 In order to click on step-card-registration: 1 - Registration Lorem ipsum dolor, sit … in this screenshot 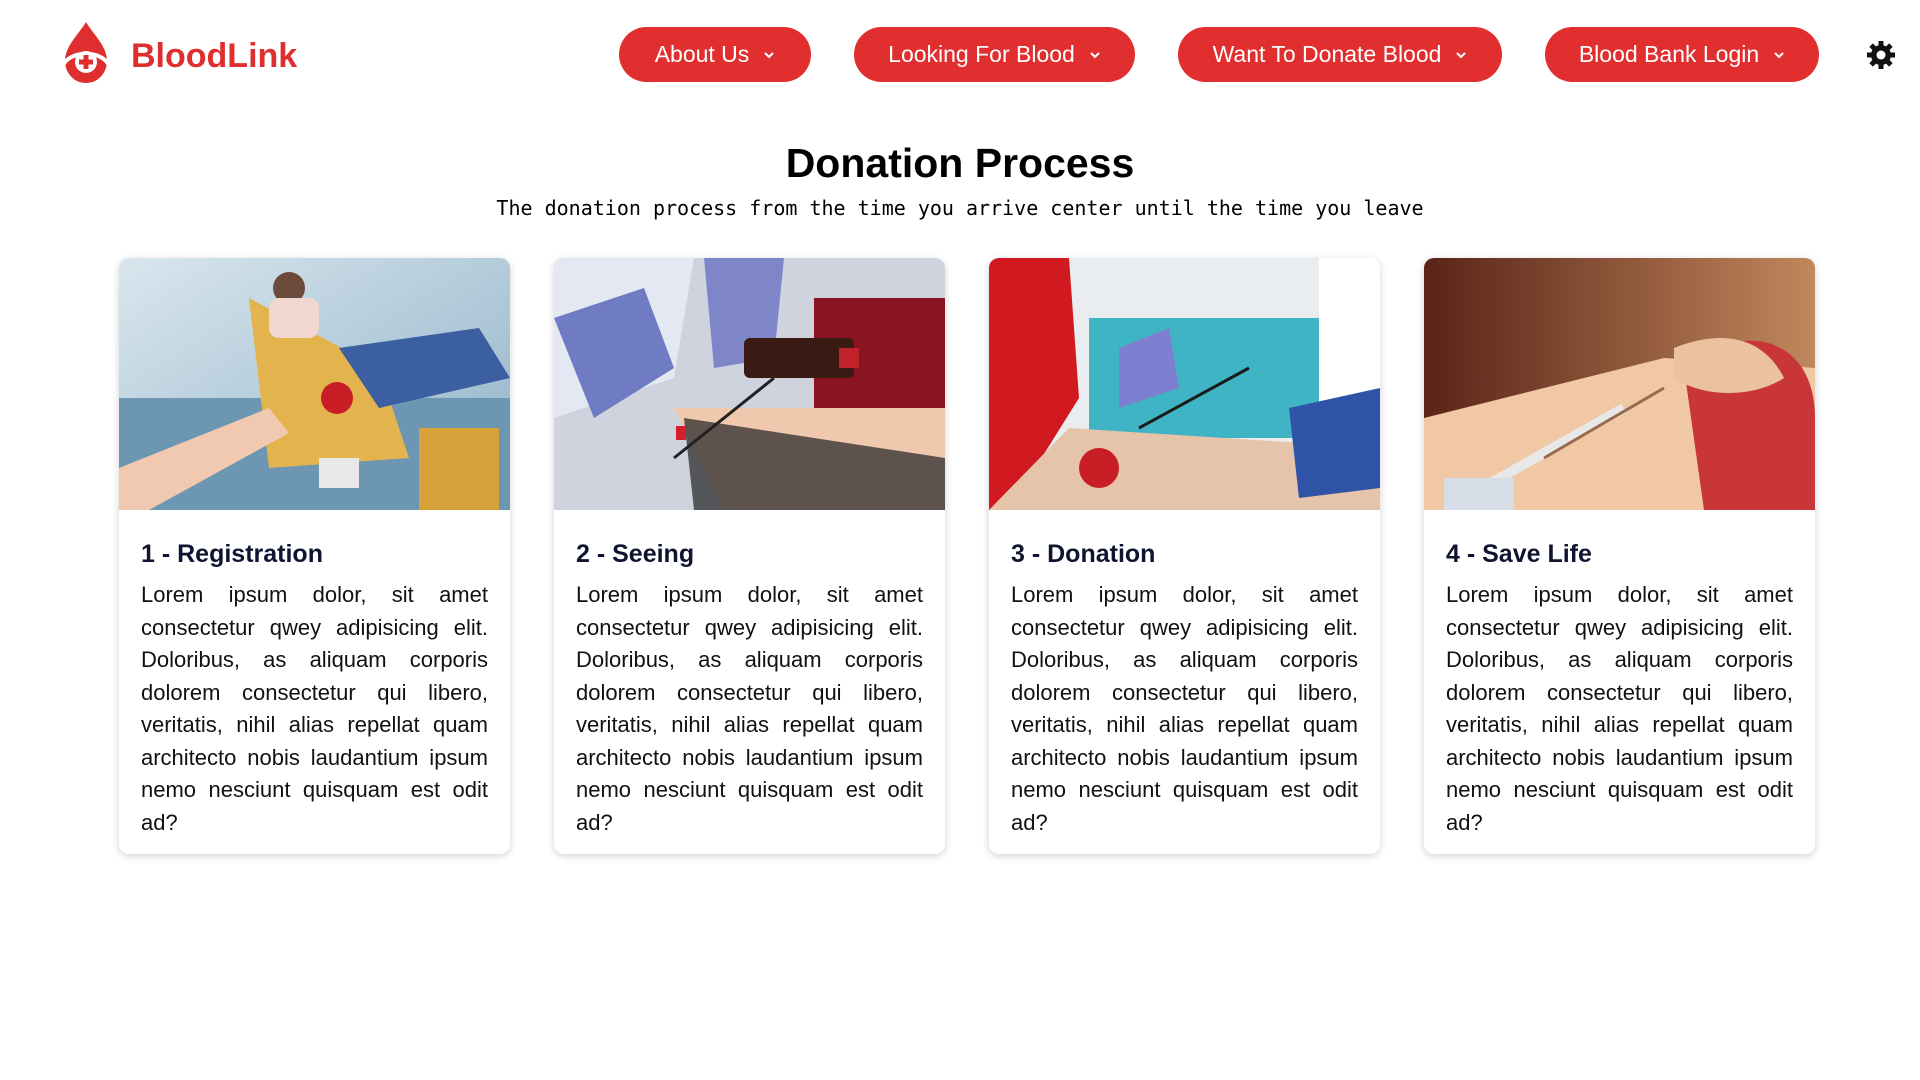, I will do `click(314, 556)`.